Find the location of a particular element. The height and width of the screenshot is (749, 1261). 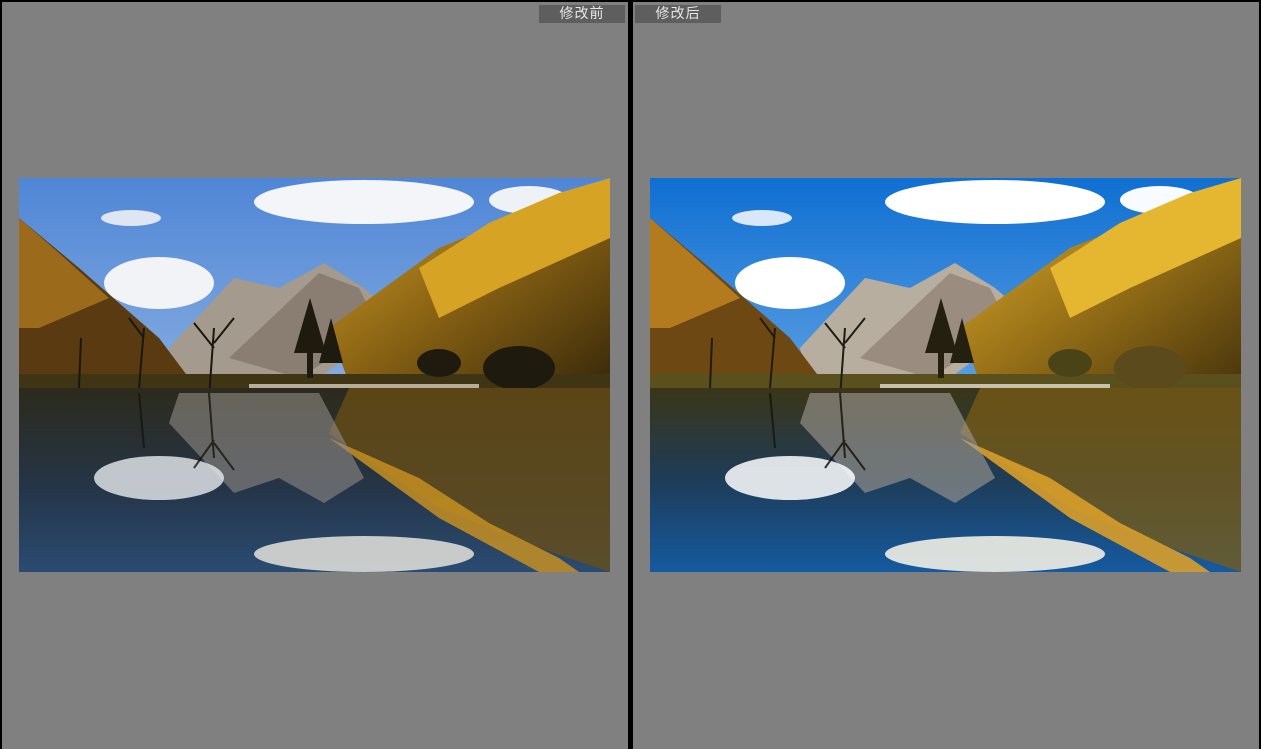

after-label: 修改后 is located at coordinates (678, 14).